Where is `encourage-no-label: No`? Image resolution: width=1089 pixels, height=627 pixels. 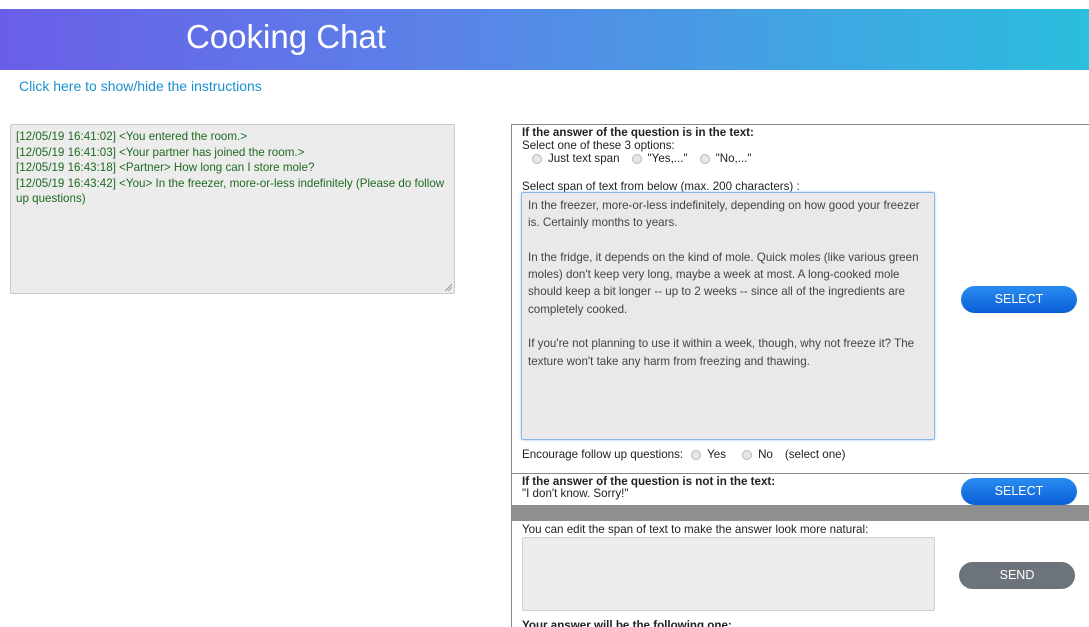
encourage-no-label: No is located at coordinates (765, 454).